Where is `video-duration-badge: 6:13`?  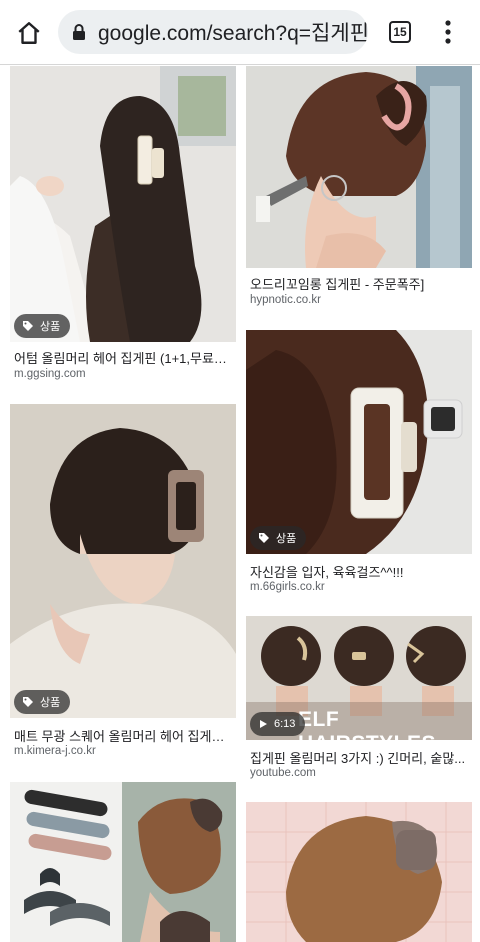 video-duration-badge: 6:13 is located at coordinates (278, 724).